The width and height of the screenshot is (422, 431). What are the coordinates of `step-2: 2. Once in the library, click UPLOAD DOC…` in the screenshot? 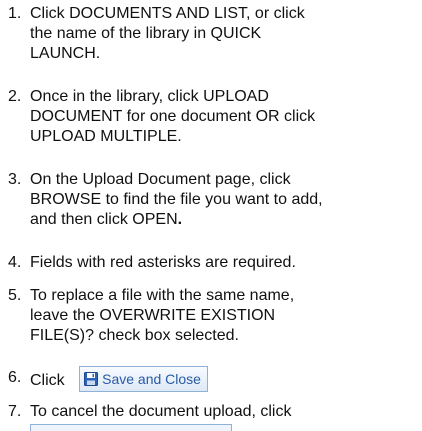 It's located at (213, 117).